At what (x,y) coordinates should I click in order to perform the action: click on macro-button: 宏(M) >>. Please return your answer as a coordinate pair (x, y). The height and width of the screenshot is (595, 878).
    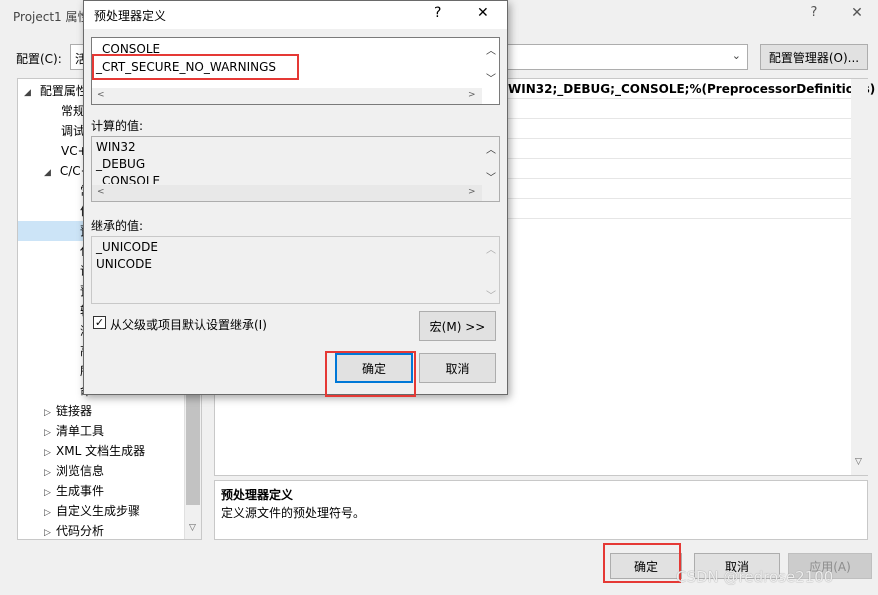
    Looking at the image, I should click on (457, 326).